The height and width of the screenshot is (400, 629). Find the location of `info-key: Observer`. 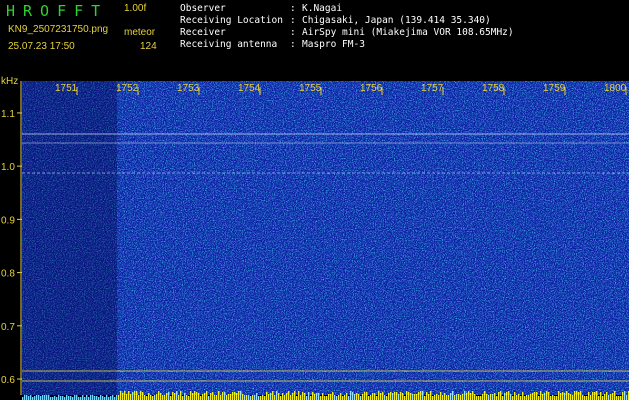

info-key: Observer is located at coordinates (203, 8).